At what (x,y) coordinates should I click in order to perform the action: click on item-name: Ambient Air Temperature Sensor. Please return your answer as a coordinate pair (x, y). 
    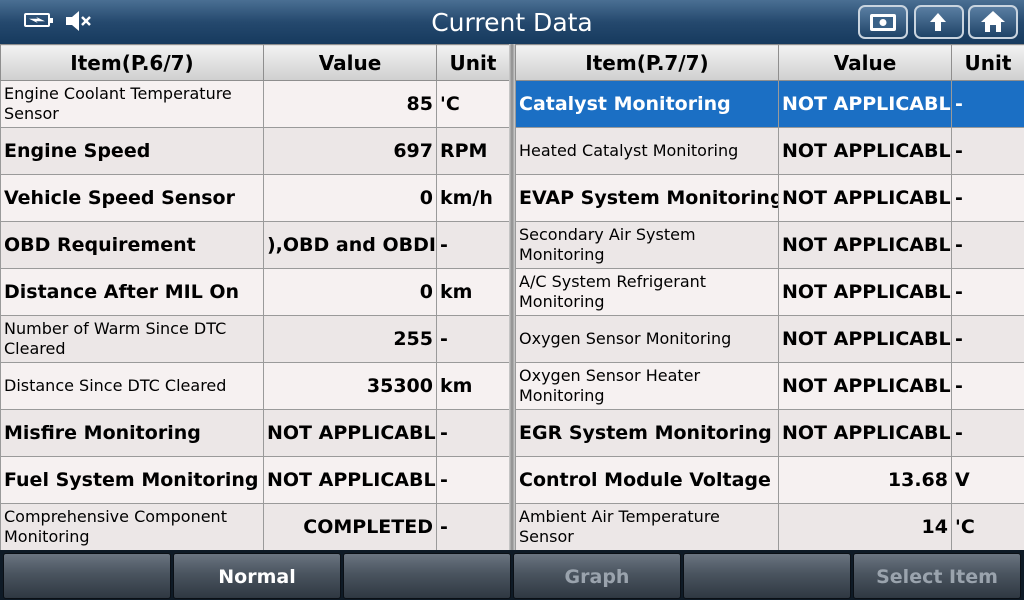
    Looking at the image, I should click on (647, 527).